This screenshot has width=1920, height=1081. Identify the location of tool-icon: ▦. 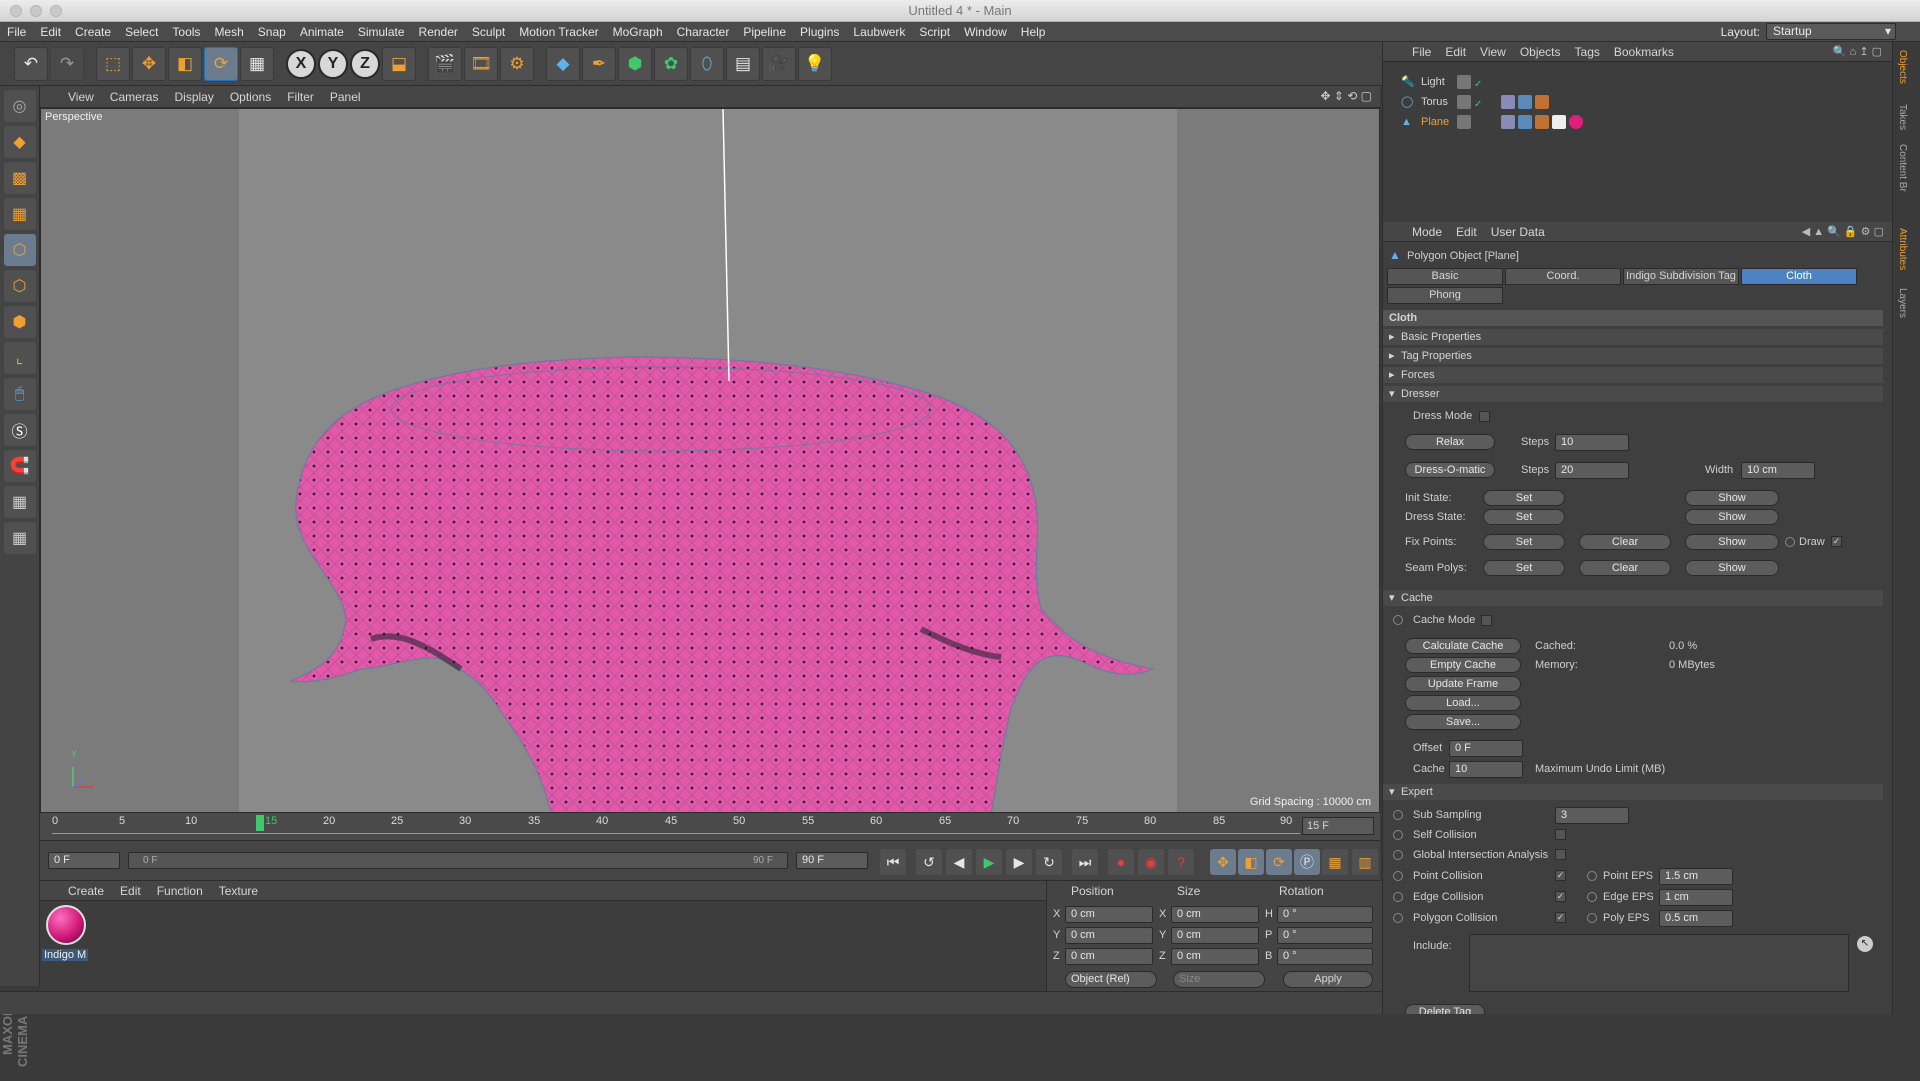
(257, 63).